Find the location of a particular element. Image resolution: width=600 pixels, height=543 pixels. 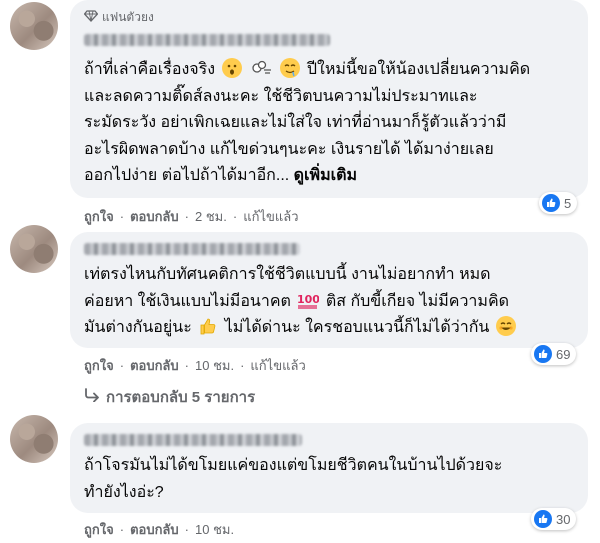

view-replies-button: การตอบกลับ 5 รายการ is located at coordinates (169, 397).